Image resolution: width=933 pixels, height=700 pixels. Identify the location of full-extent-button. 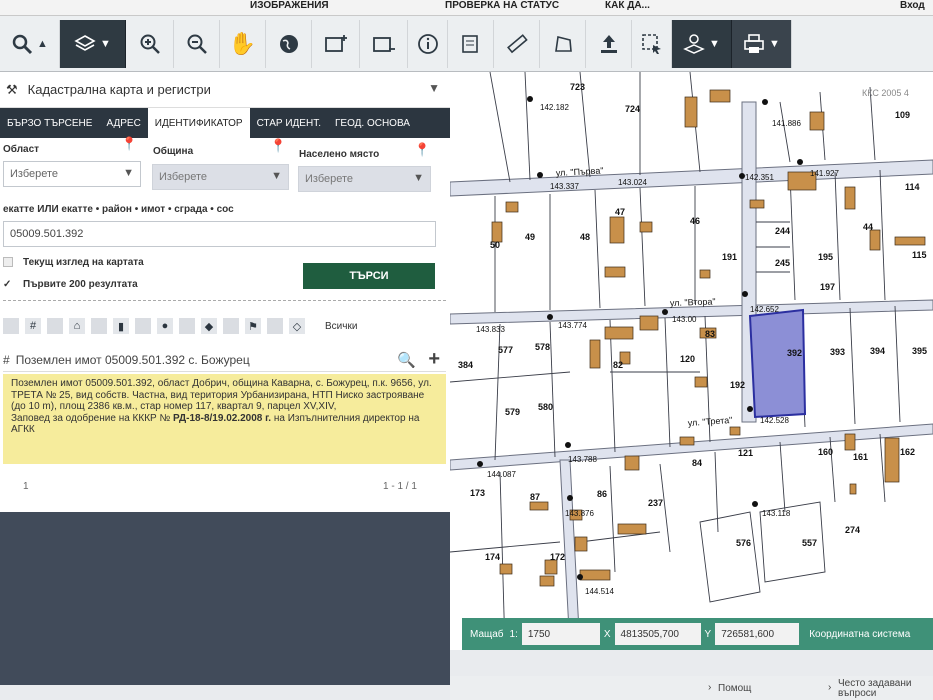
(289, 44).